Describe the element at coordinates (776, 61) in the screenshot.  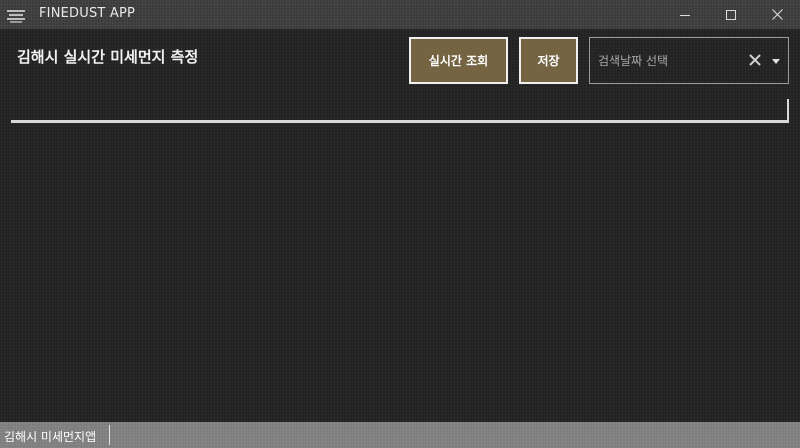
I see `chevron-down-icon` at that location.